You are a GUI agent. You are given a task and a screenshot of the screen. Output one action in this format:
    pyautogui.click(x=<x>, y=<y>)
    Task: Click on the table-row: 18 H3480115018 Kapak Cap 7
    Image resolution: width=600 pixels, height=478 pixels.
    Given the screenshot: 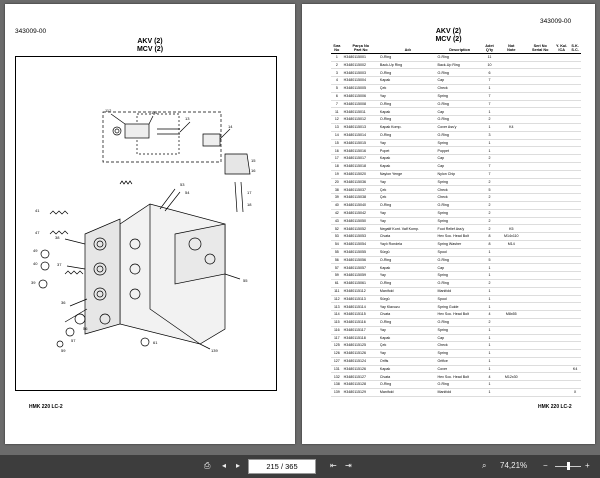 What is the action you would take?
    pyautogui.click(x=456, y=166)
    